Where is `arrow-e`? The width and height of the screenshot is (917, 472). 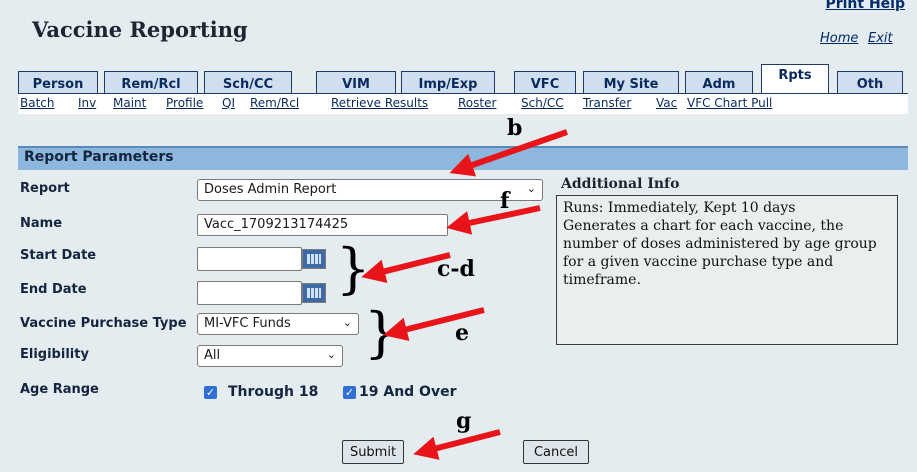
arrow-e is located at coordinates (434, 324).